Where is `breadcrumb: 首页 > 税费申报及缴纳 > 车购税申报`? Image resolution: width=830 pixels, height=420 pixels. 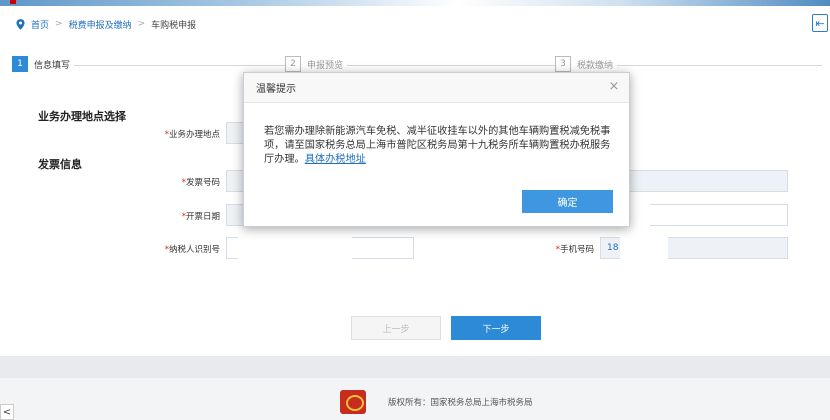
breadcrumb: 首页 > 税费申报及缴纳 > 车购税申报 is located at coordinates (106, 24).